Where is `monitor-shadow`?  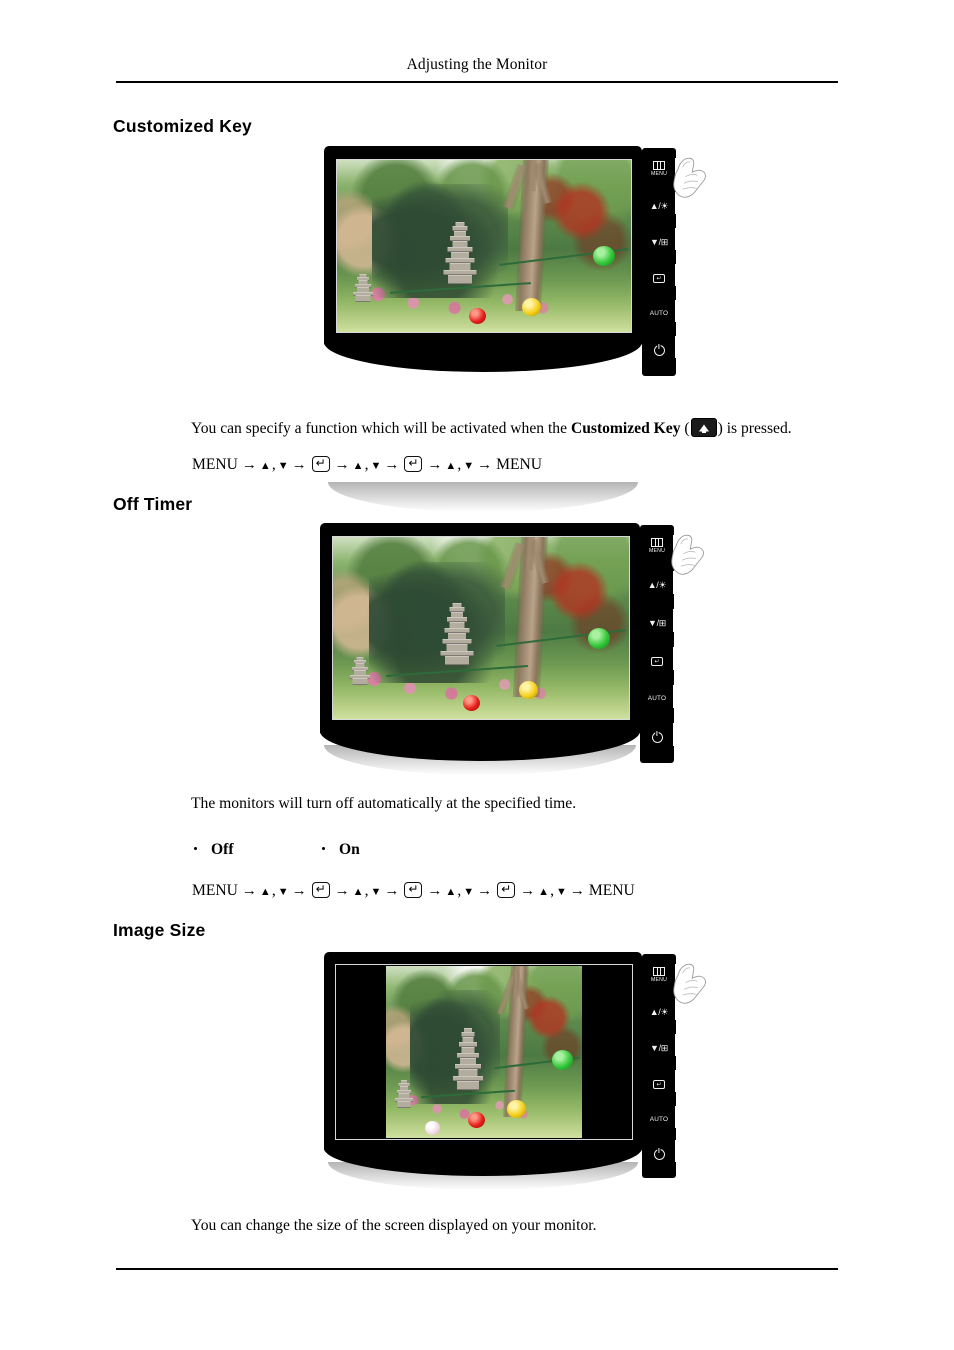 monitor-shadow is located at coordinates (483, 497).